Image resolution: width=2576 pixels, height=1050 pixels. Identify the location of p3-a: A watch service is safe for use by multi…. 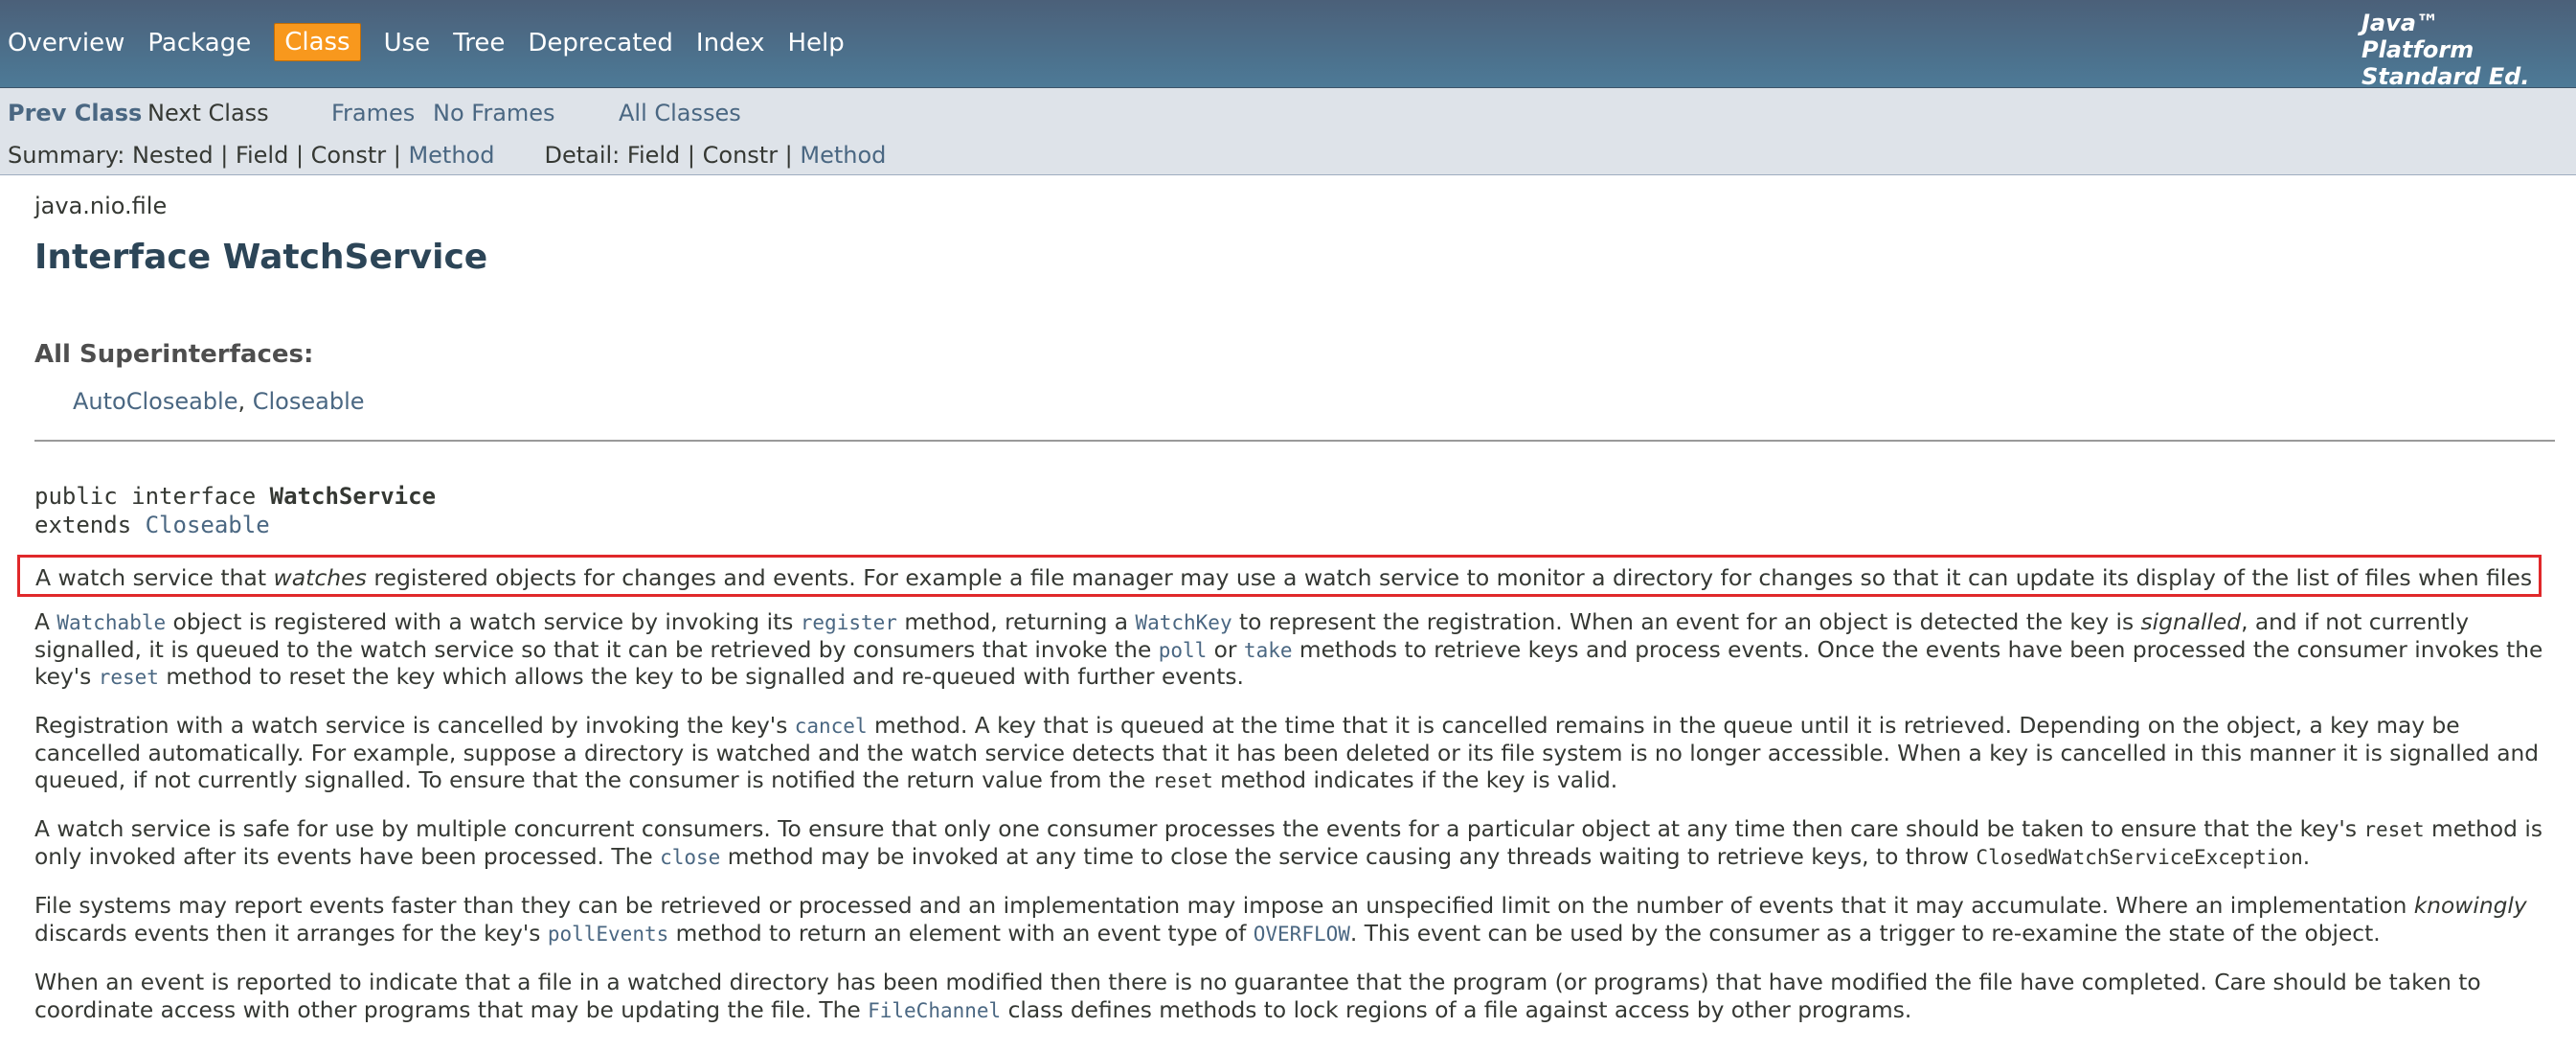
(1199, 829).